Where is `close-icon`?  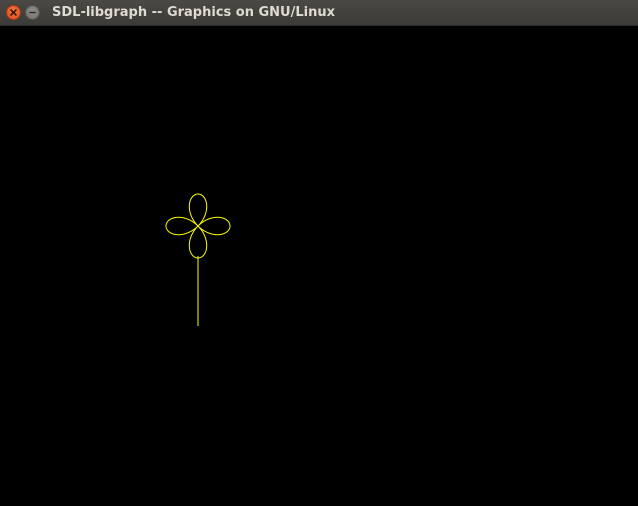
close-icon is located at coordinates (13, 12).